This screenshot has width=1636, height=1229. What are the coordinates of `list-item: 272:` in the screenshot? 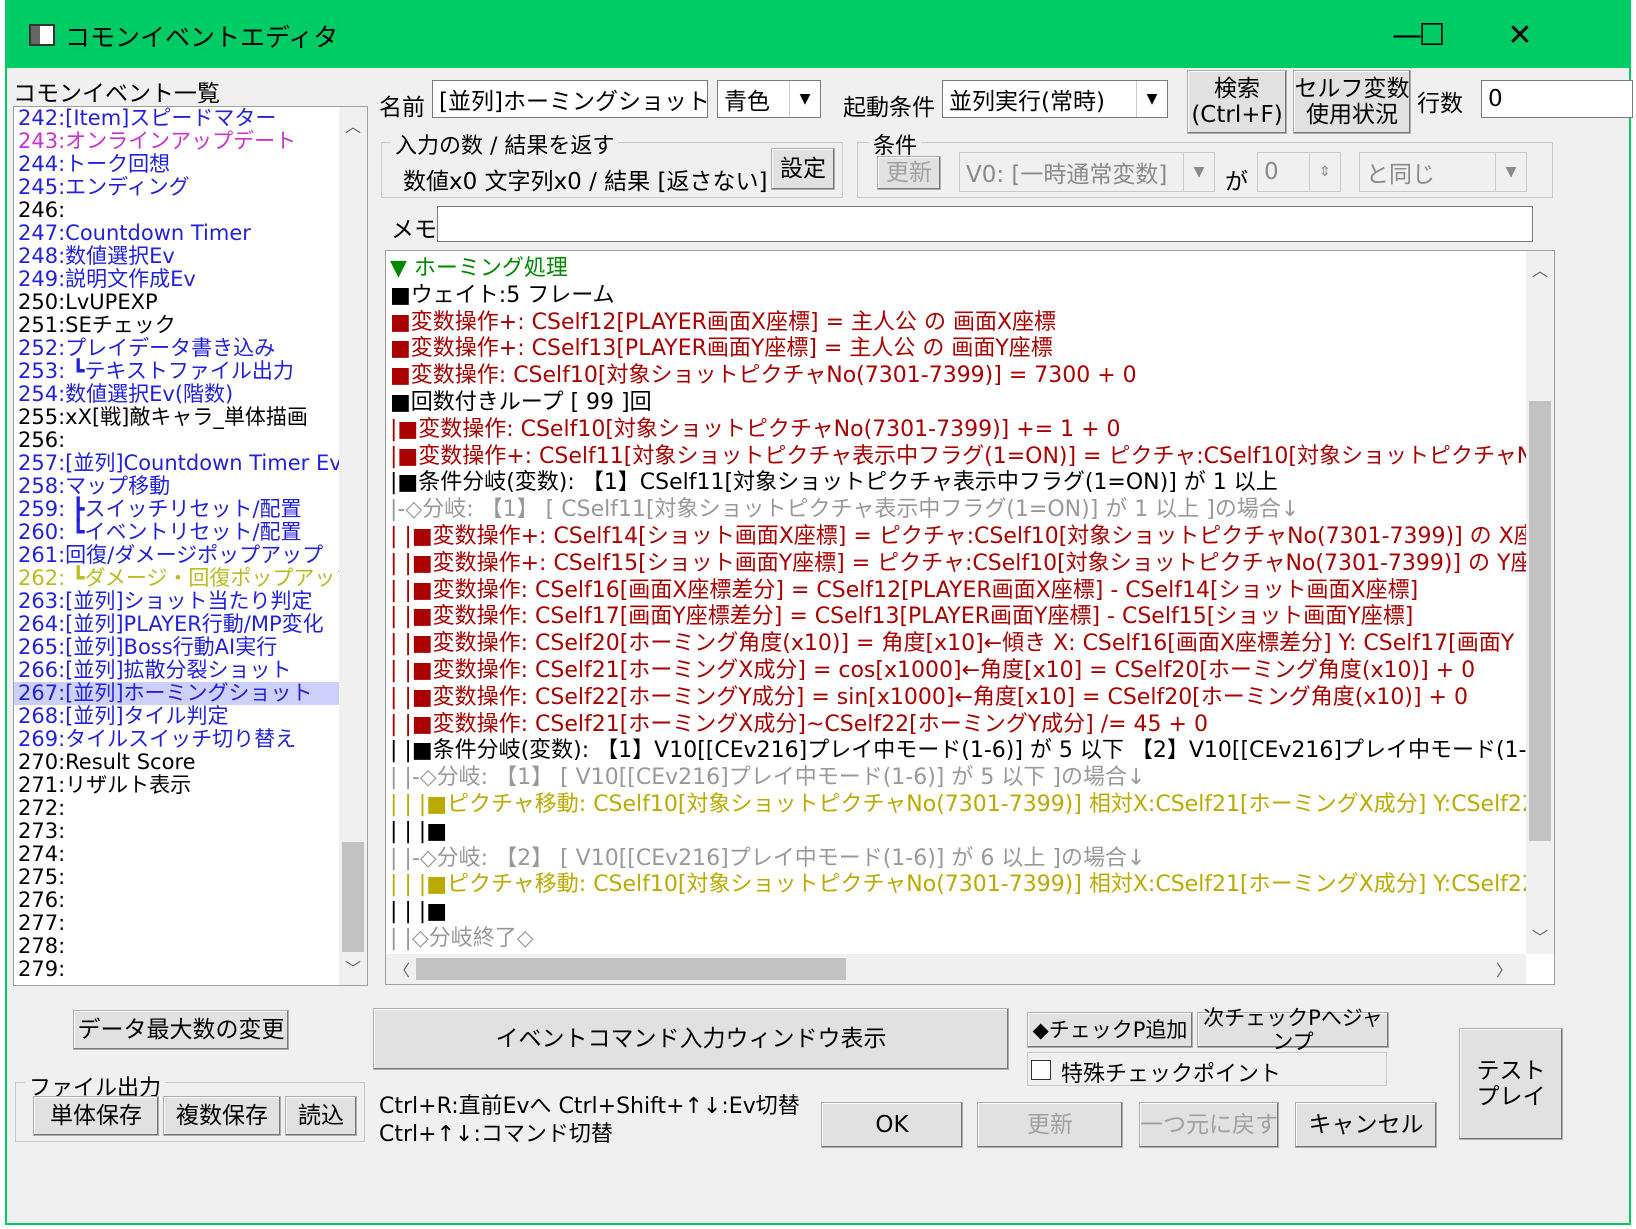 It's located at (190, 808).